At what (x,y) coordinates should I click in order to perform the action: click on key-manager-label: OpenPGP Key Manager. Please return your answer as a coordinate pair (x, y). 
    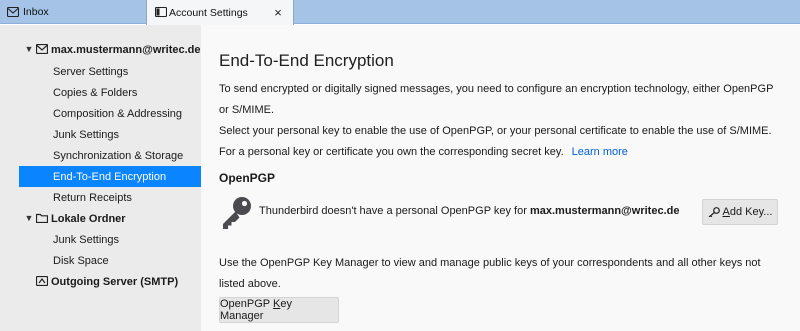
    Looking at the image, I should click on (256, 310).